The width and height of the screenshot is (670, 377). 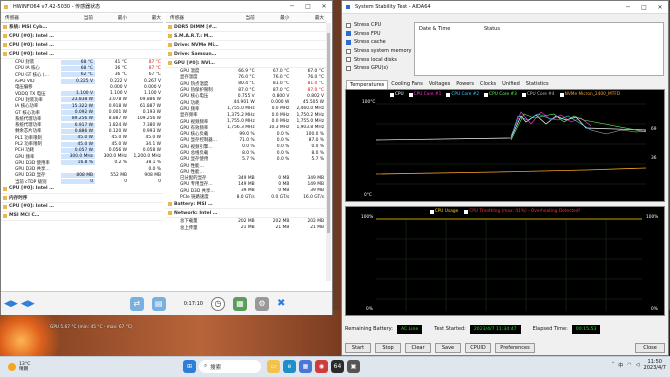 What do you see at coordinates (82, 62) in the screenshot?
I see `sensor-row: CPU 封装 68 °C 41 °C 87 °C` at bounding box center [82, 62].